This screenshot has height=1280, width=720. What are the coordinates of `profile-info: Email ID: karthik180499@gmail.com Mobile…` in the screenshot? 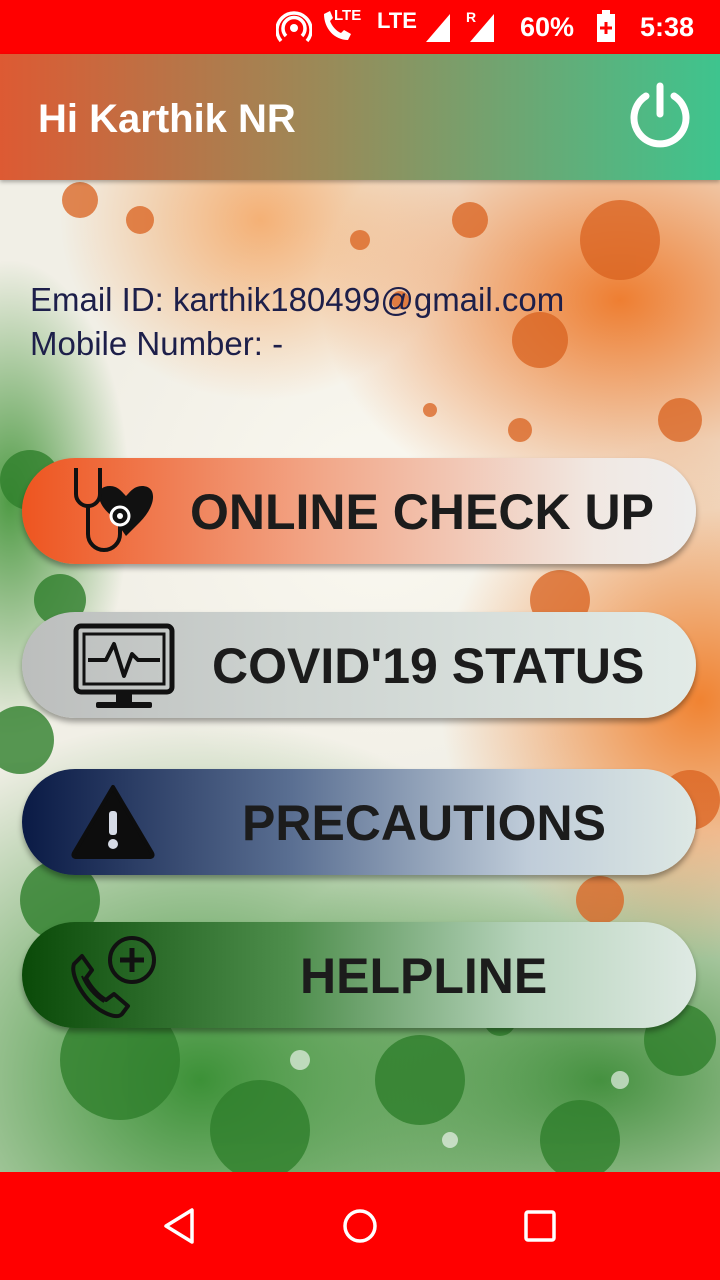 It's located at (297, 322).